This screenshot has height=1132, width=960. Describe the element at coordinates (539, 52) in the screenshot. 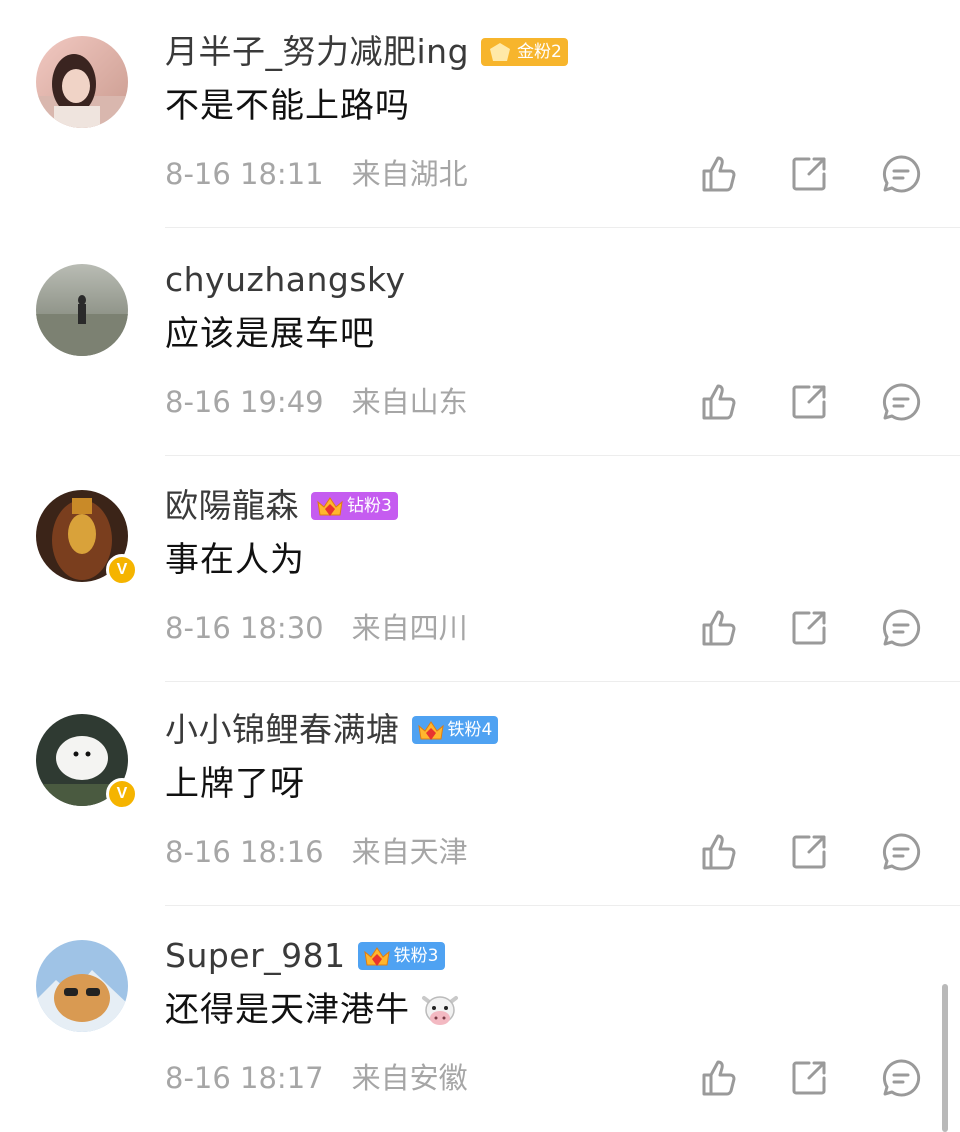

I see `fan-badge-label: 金粉2` at that location.